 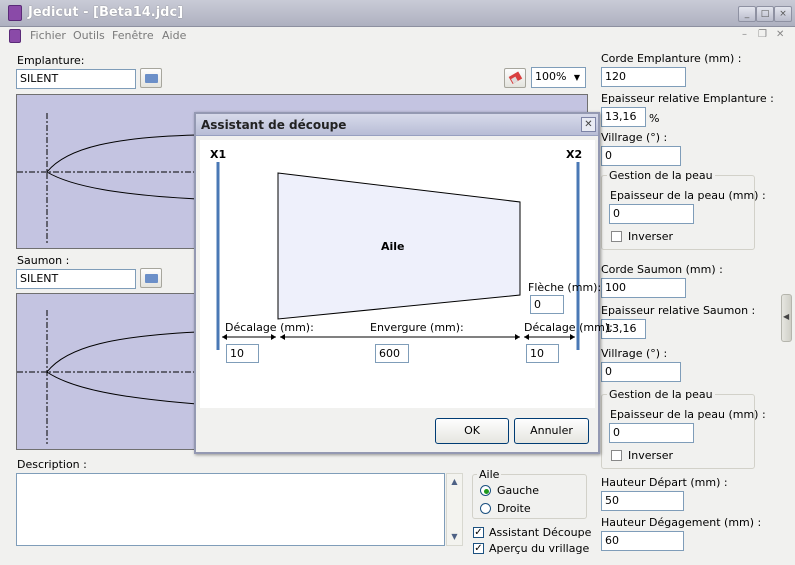 What do you see at coordinates (651, 433) in the screenshot?
I see `peau-saumon-field: 0` at bounding box center [651, 433].